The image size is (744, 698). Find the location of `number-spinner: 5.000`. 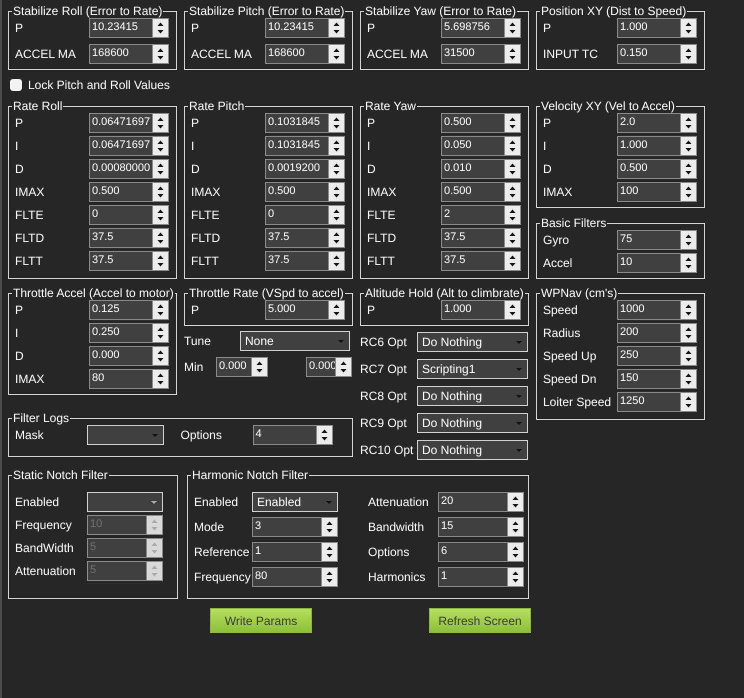

number-spinner: 5.000 is located at coordinates (305, 310).